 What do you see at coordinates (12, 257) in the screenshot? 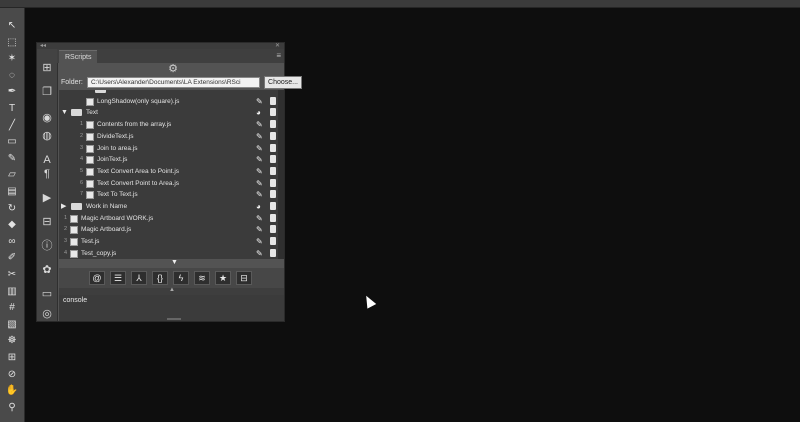
I see `eyedropper-tool-icon: ✐` at bounding box center [12, 257].